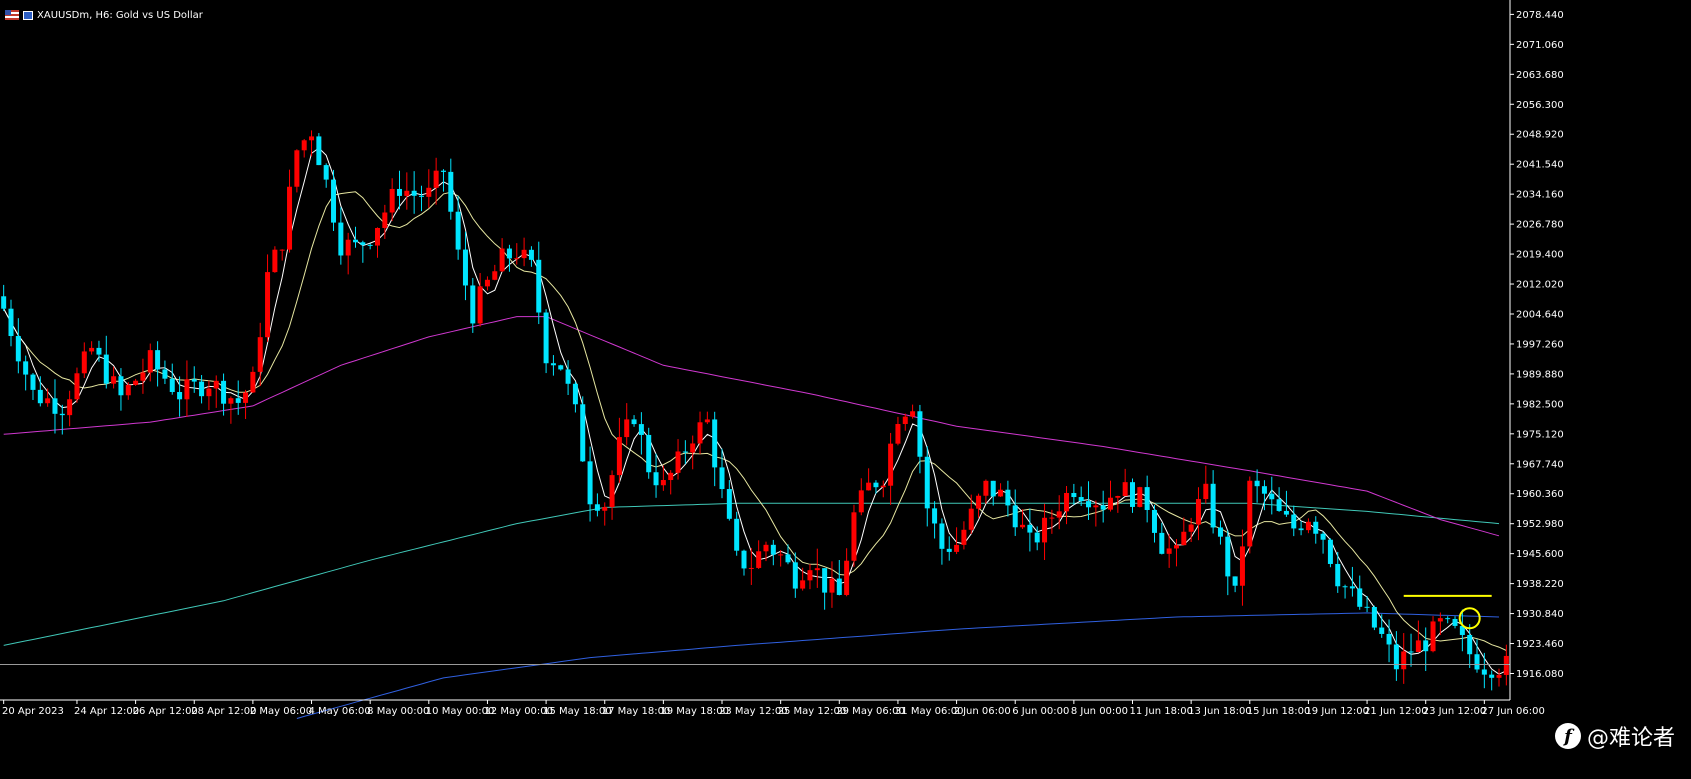  I want to click on y-tick-label: 2071.060, so click(1540, 45).